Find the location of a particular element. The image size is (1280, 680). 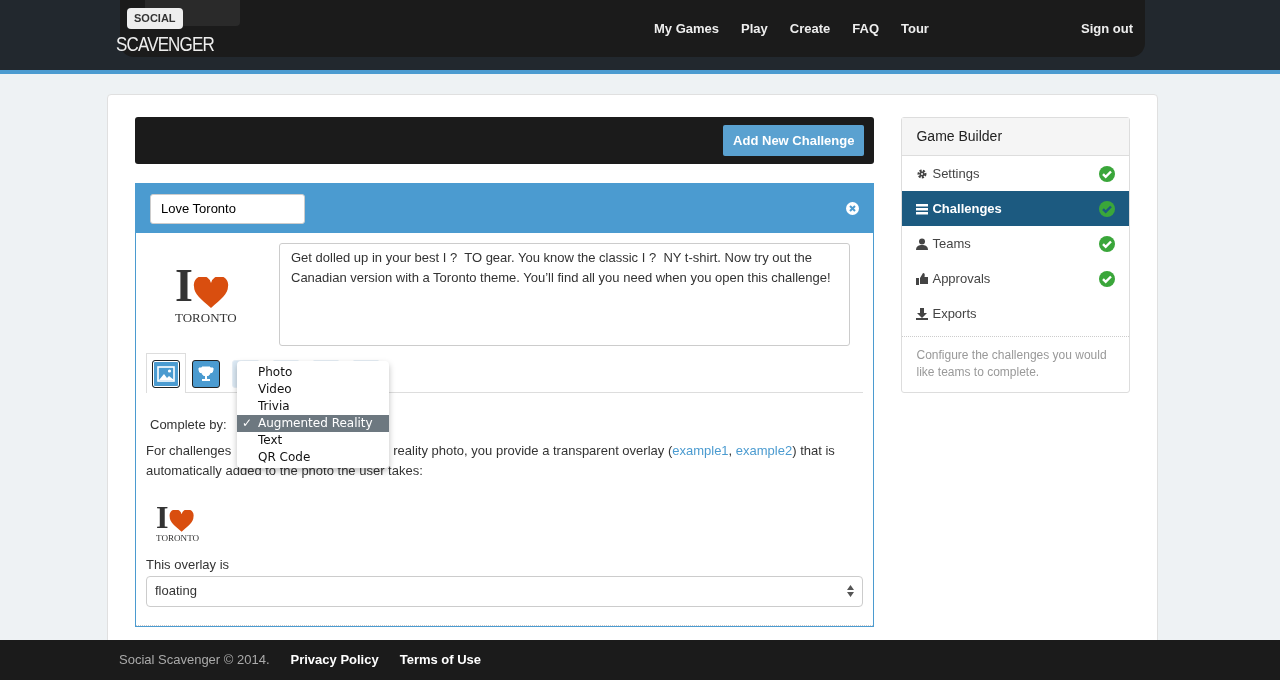

overlay-label: This overlay is is located at coordinates (188, 565).